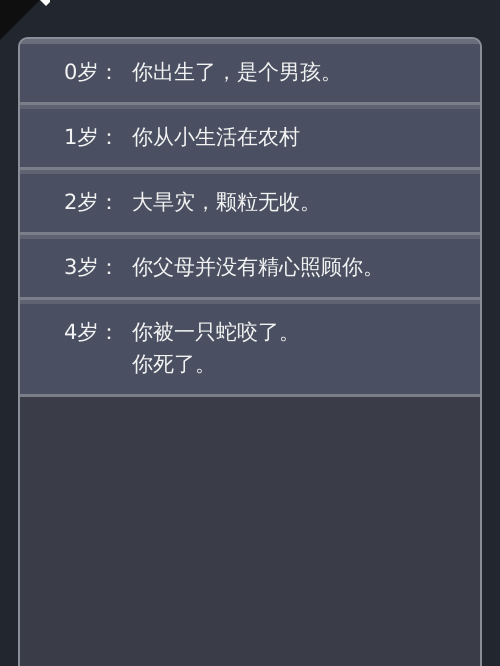 Image resolution: width=500 pixels, height=666 pixels. I want to click on age-label: 1岁：, so click(92, 137).